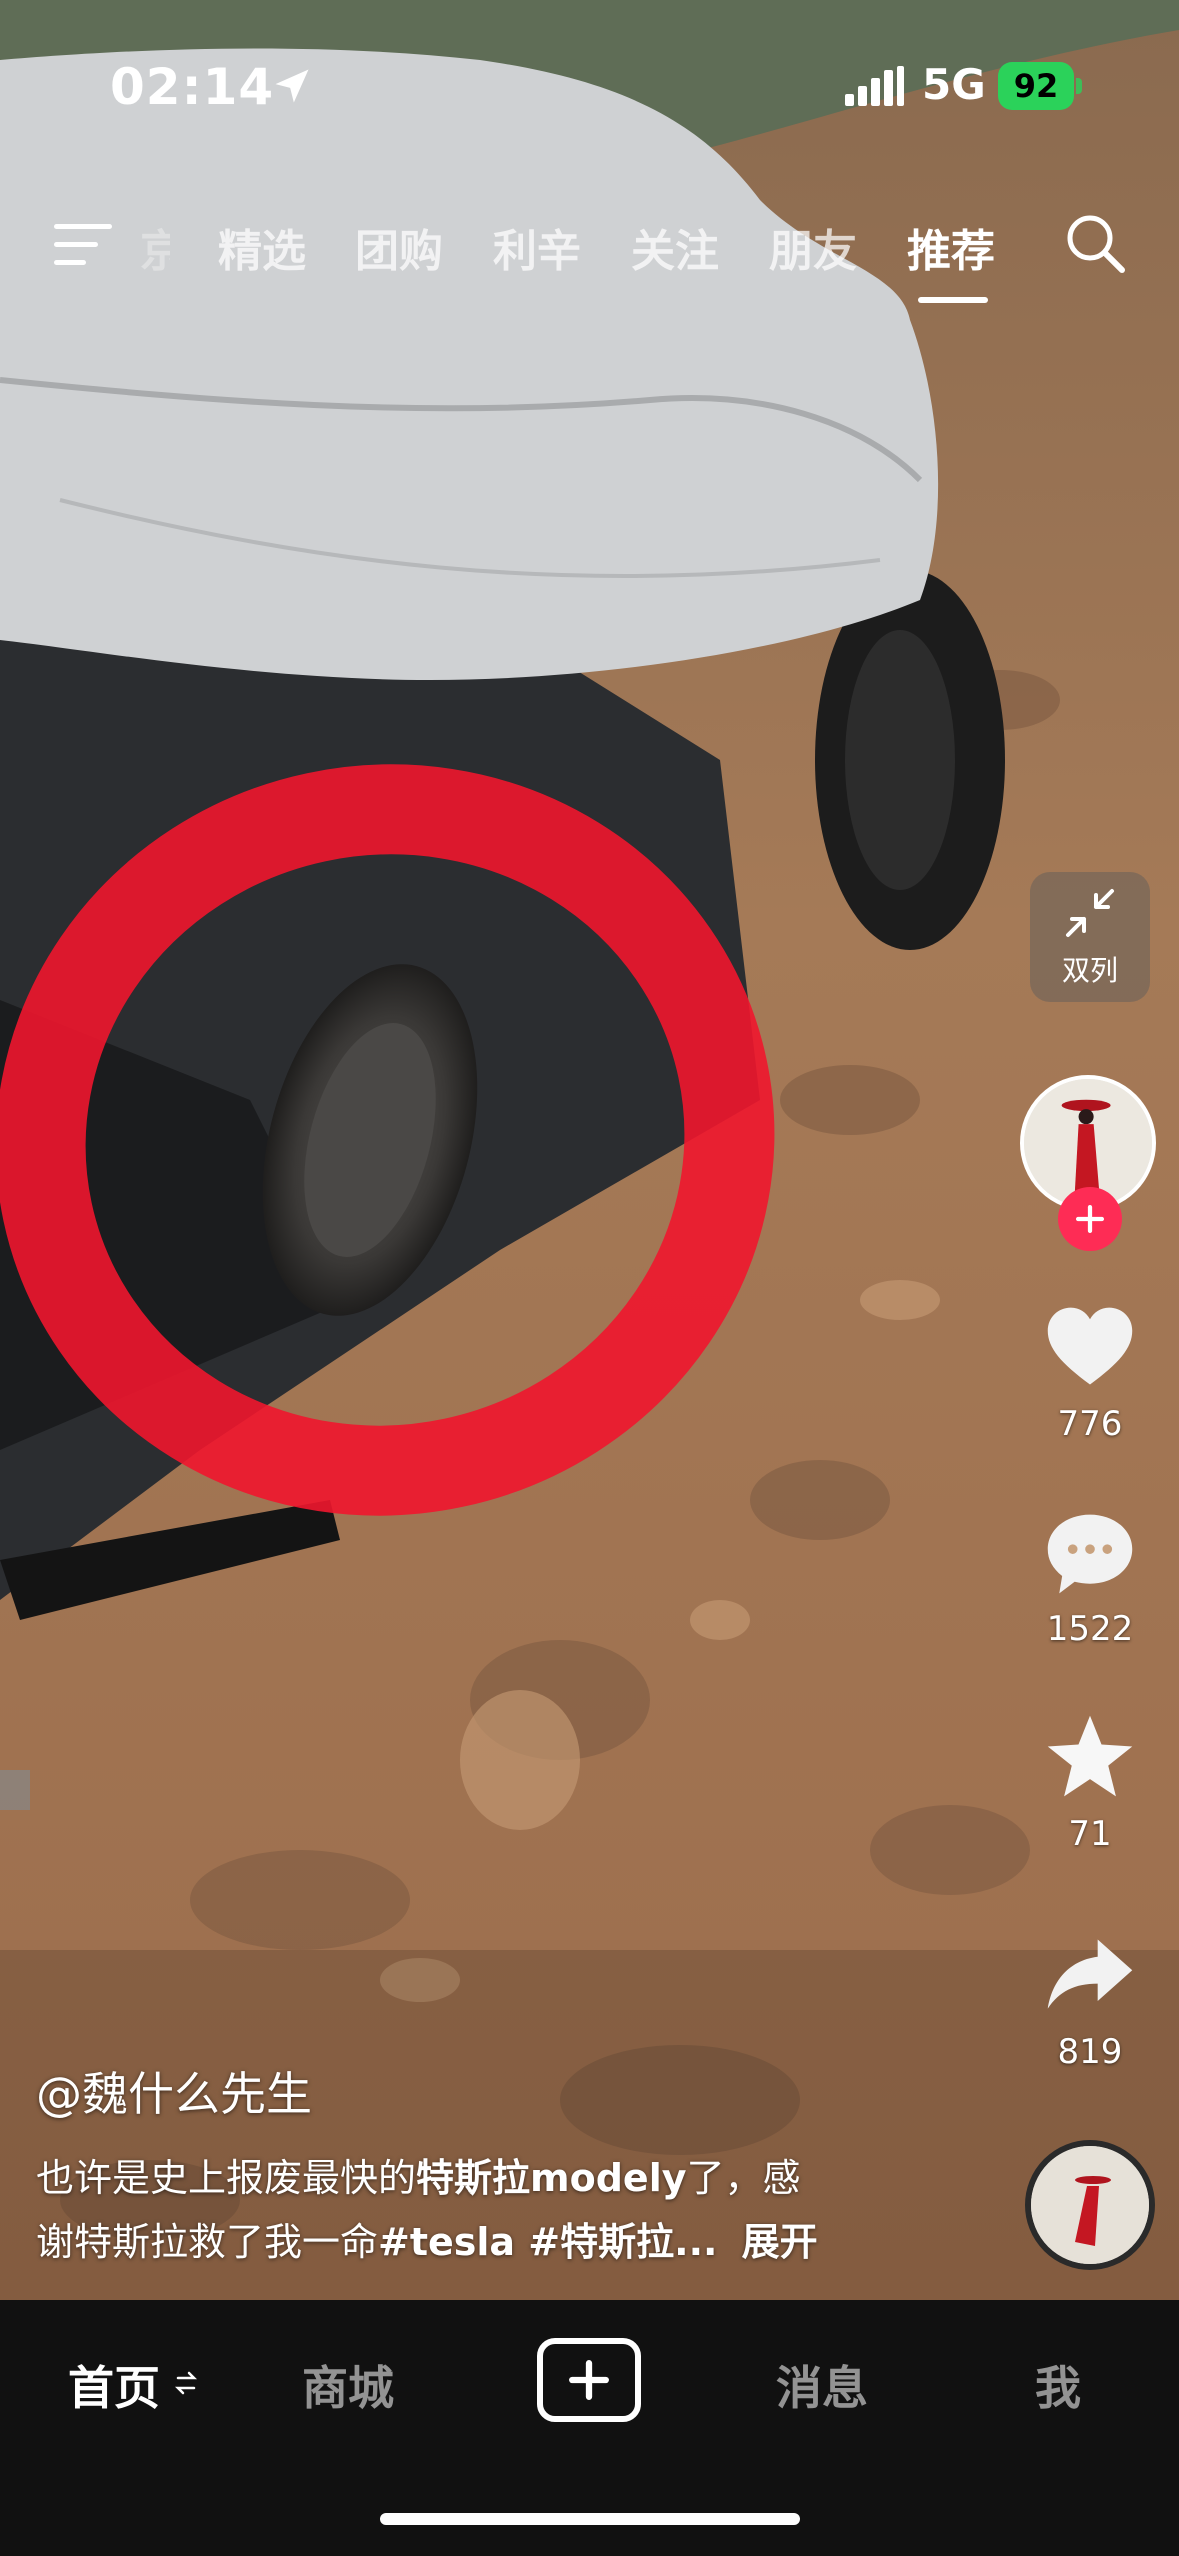 Image resolution: width=1179 pixels, height=2556 pixels. What do you see at coordinates (675, 247) in the screenshot?
I see `tab-following: 关注` at bounding box center [675, 247].